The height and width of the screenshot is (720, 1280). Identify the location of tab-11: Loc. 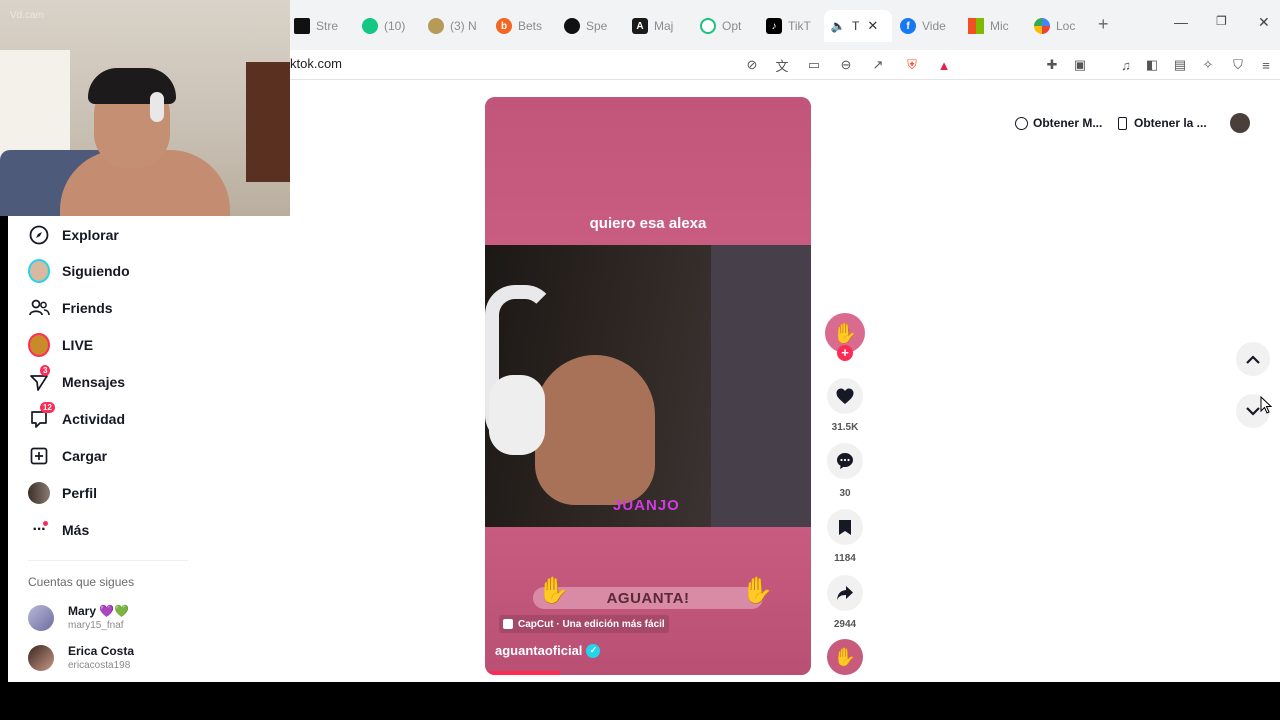
(1065, 26).